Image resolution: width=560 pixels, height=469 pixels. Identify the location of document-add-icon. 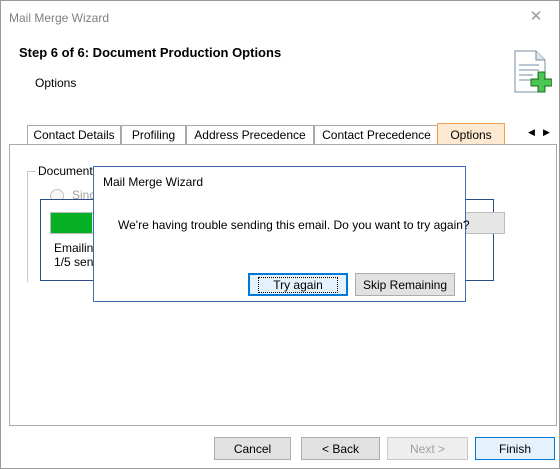
(533, 71).